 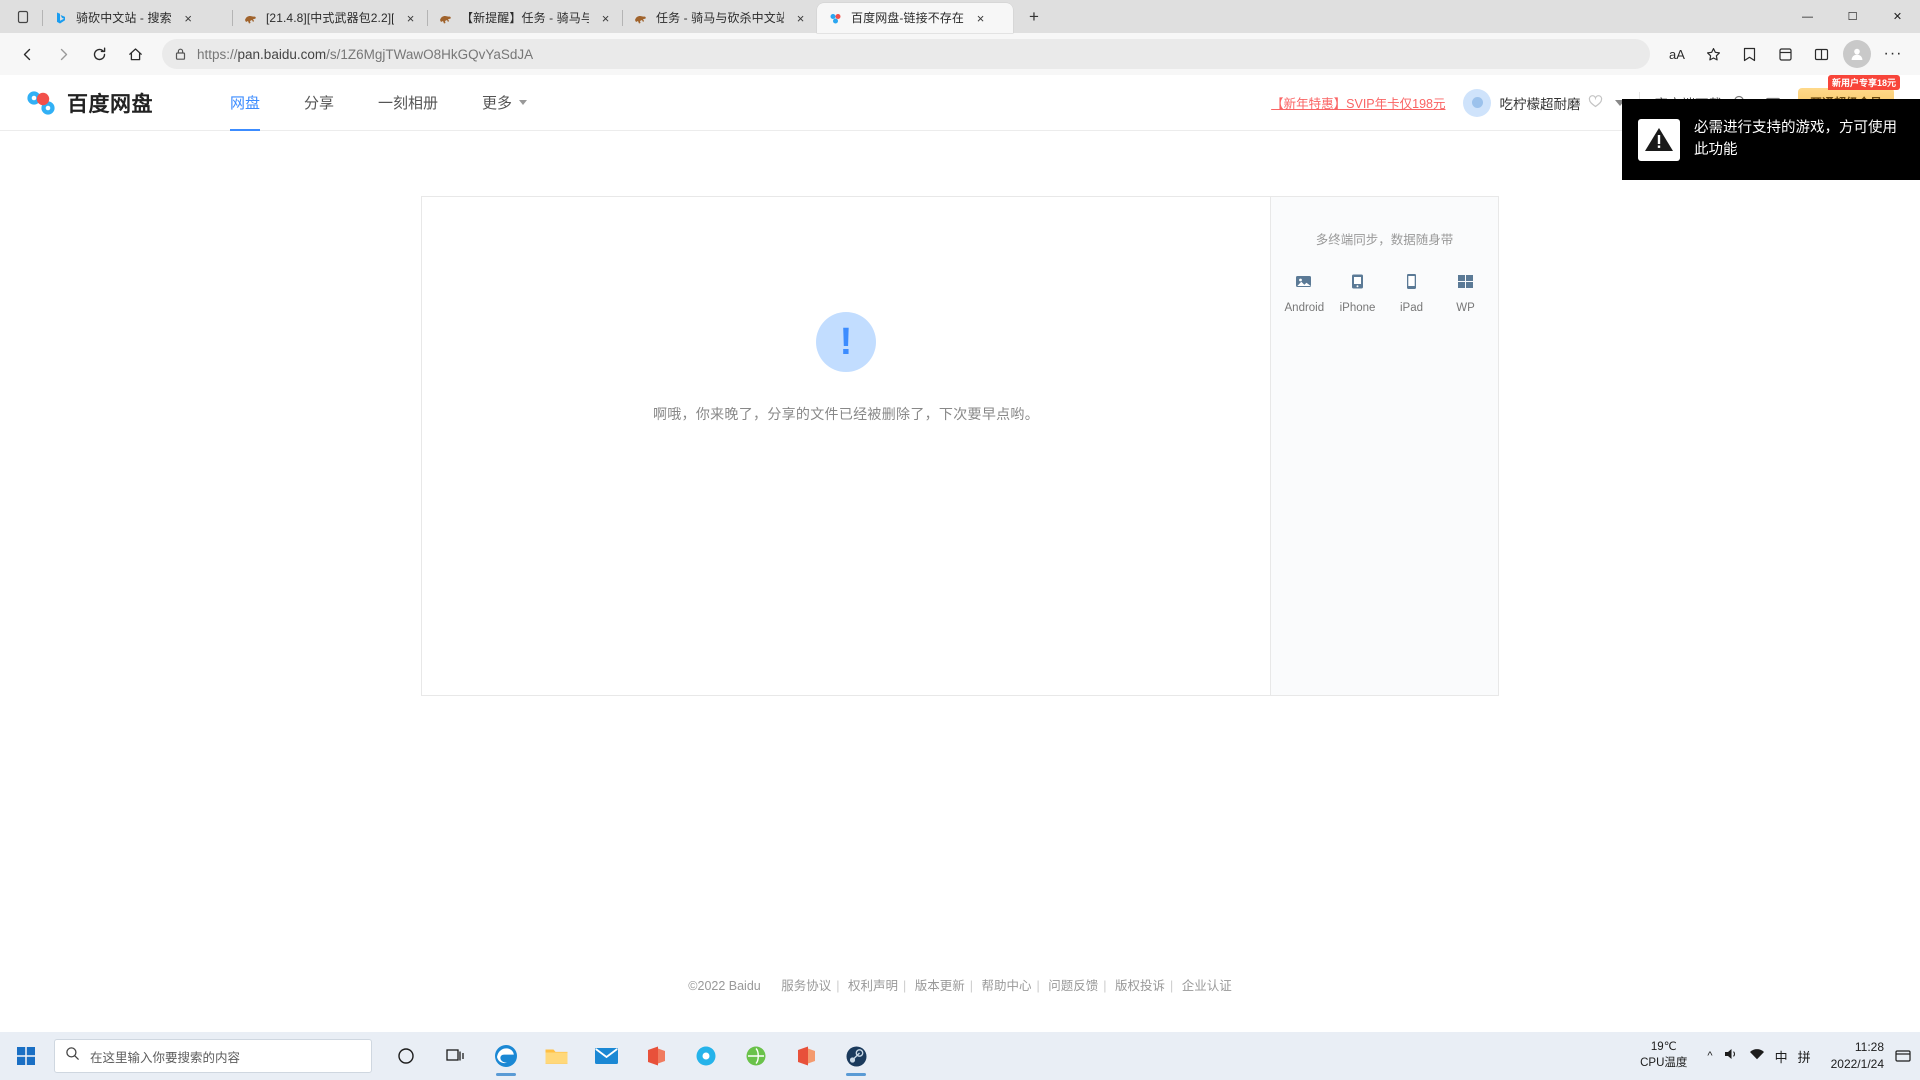 I want to click on browser-tab-active: 百度网盘-链接不存在 ×, so click(x=915, y=18).